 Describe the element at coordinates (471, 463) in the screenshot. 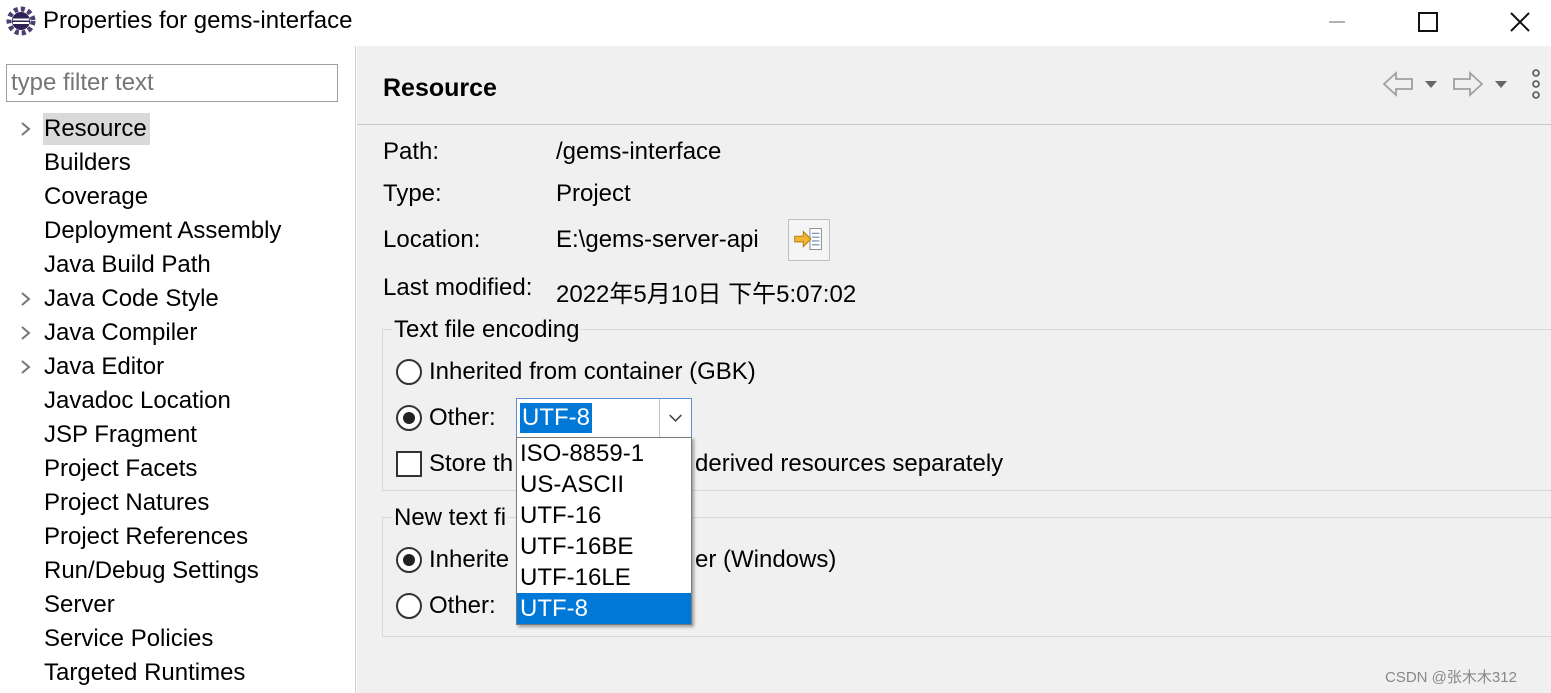

I see `store-derived-label-start: Store th` at that location.